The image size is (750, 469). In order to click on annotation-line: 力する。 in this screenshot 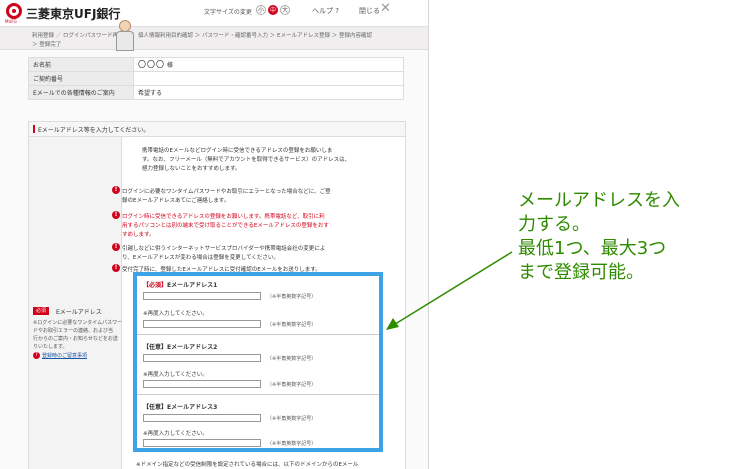, I will do `click(554, 224)`.